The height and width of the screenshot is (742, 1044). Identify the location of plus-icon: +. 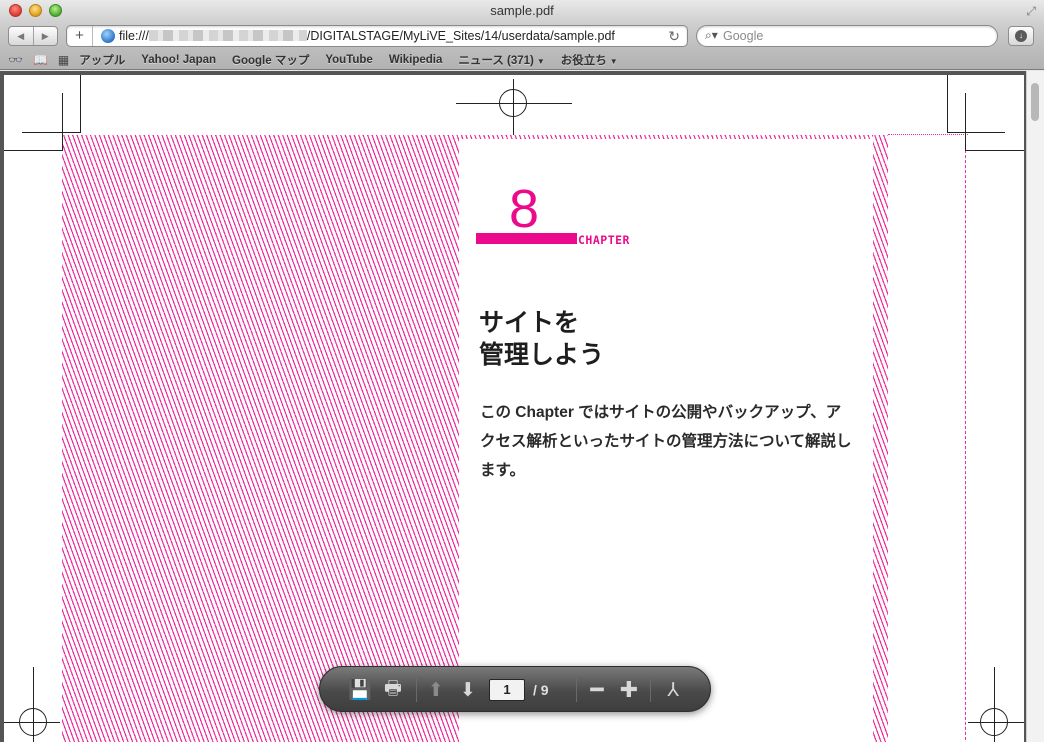
(79, 35).